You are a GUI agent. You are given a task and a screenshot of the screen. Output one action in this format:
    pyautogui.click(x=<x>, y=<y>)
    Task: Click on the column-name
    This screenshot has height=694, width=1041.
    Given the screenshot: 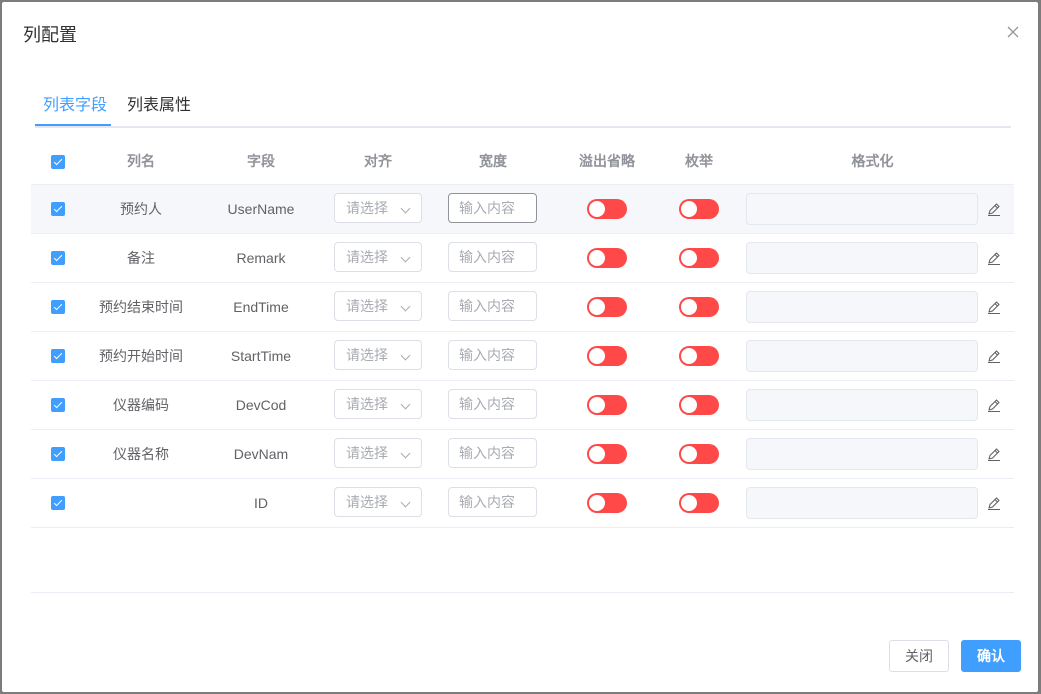 What is the action you would take?
    pyautogui.click(x=141, y=503)
    